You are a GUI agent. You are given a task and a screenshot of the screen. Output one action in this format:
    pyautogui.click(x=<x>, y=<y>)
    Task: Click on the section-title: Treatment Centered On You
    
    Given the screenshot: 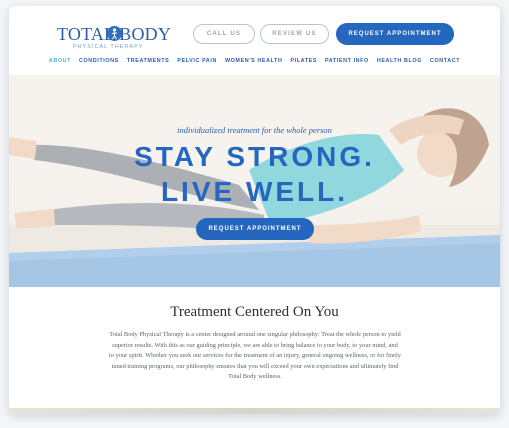 What is the action you would take?
    pyautogui.click(x=254, y=312)
    